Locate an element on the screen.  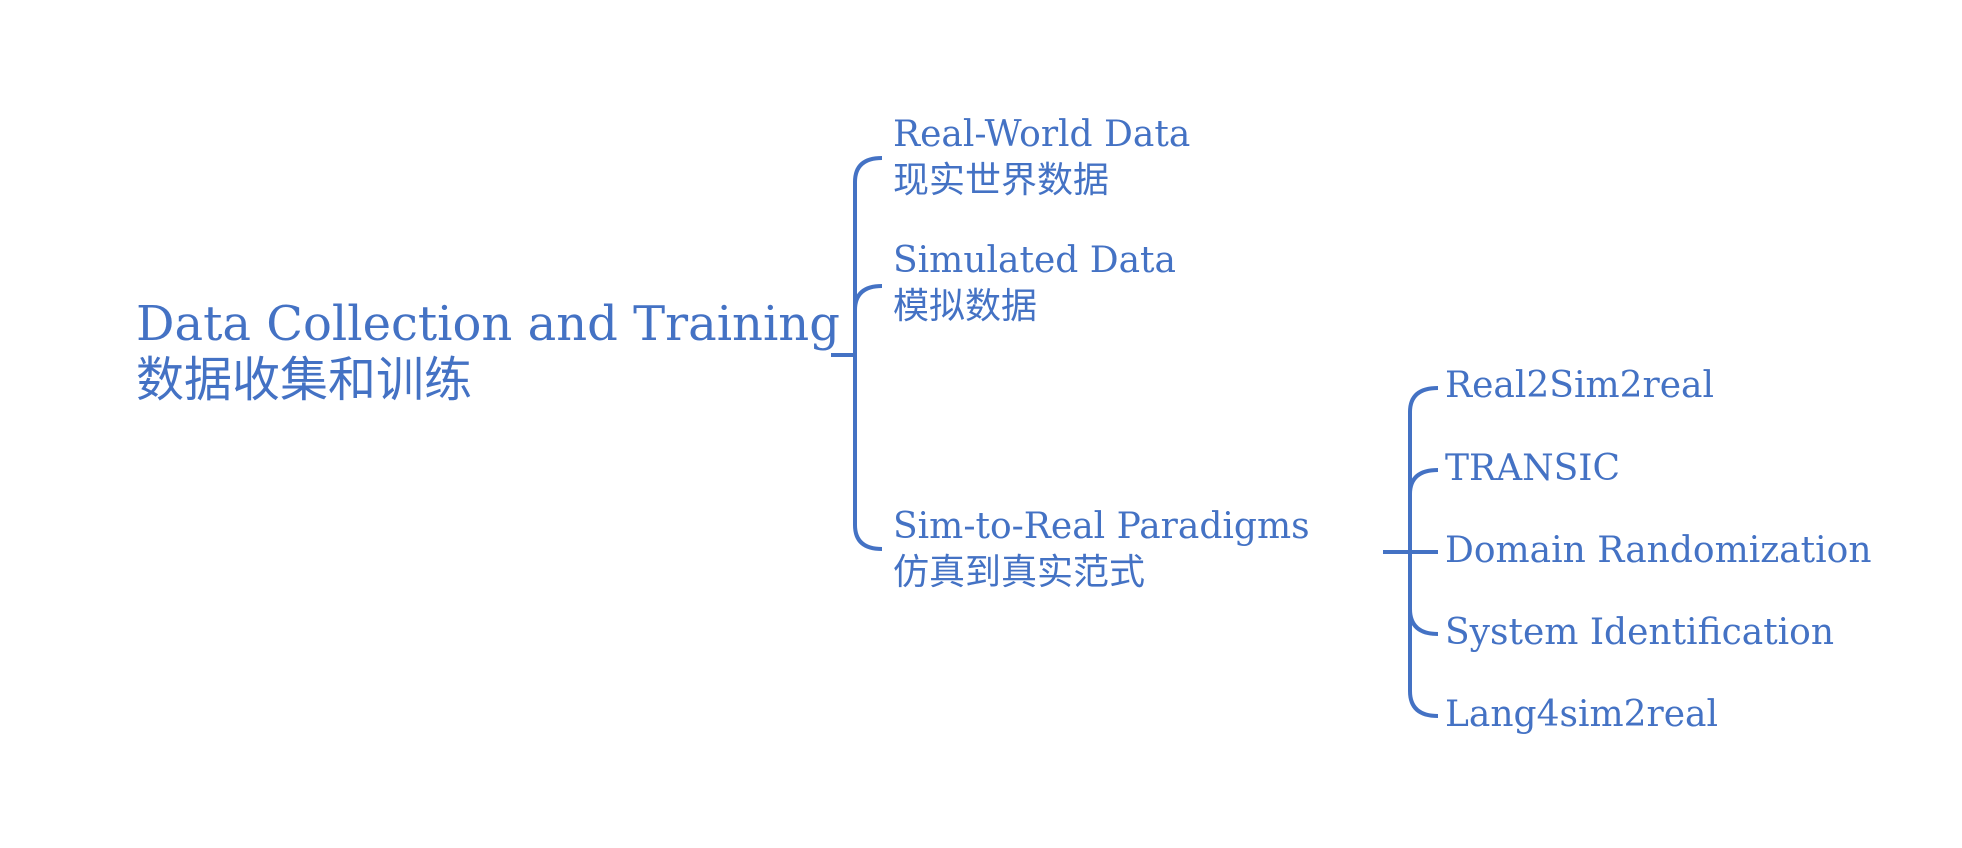
leaf-lang4sim2real: Lang4sim2real is located at coordinates (1582, 714).